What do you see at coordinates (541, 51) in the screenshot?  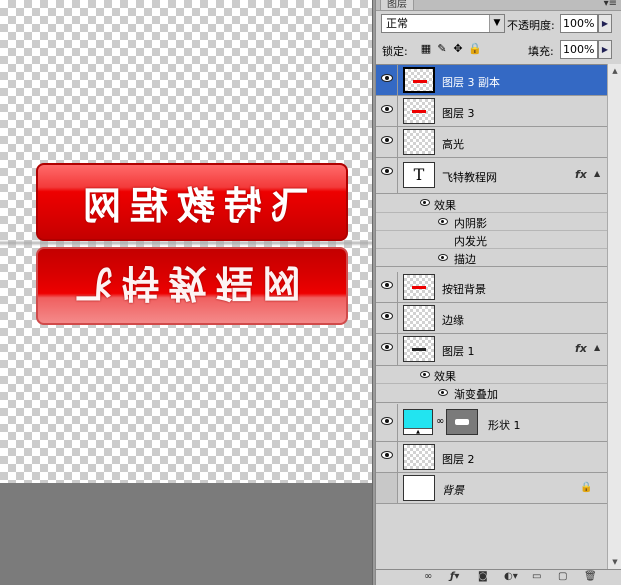 I see `fill-label: 填充:` at bounding box center [541, 51].